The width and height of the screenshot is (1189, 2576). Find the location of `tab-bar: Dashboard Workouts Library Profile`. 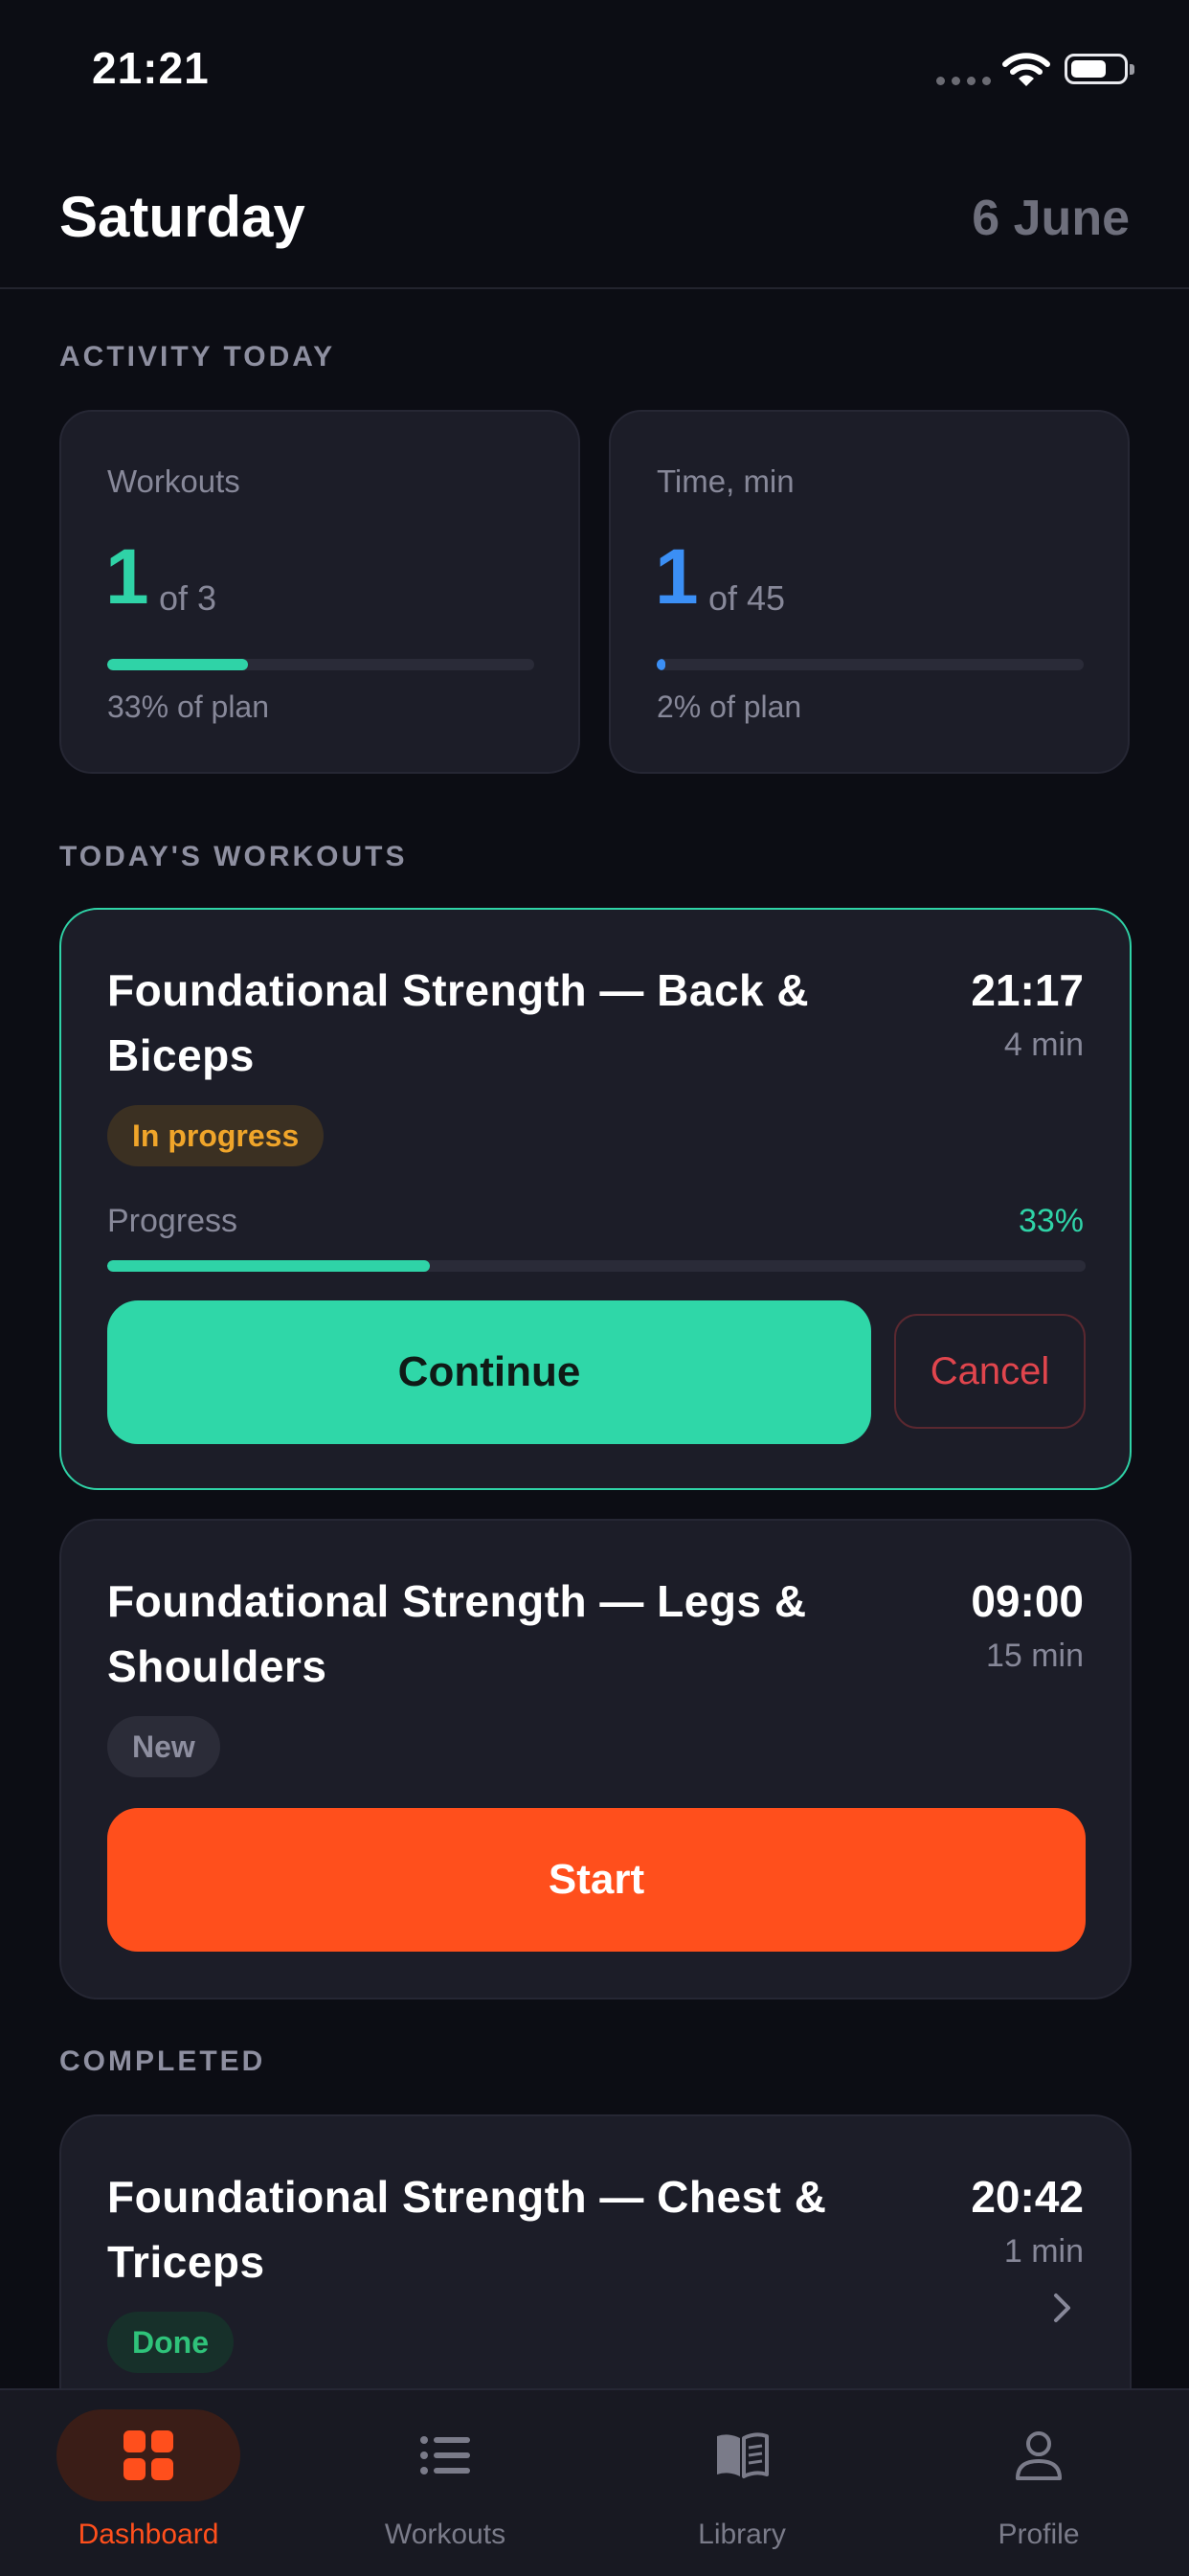

tab-bar: Dashboard Workouts Library Profile is located at coordinates (594, 2482).